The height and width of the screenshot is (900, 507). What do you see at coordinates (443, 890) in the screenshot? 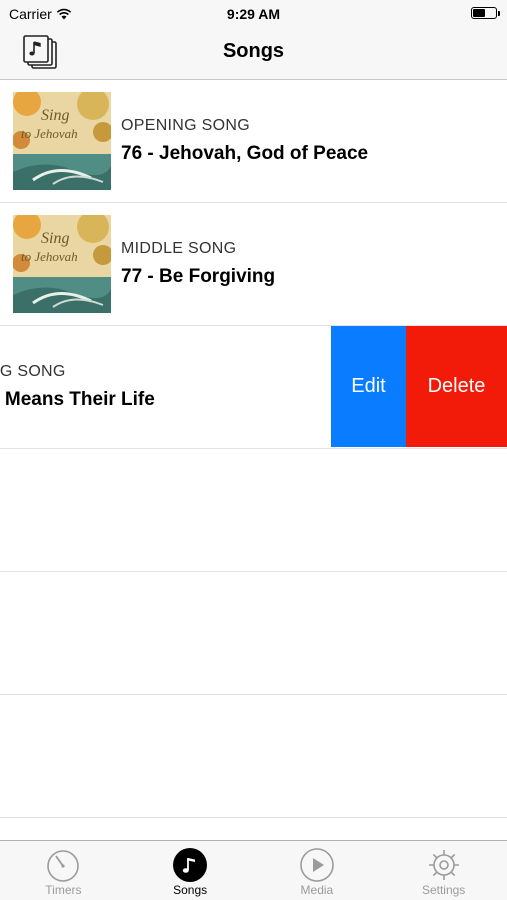
I see `tab-label: Settings` at bounding box center [443, 890].